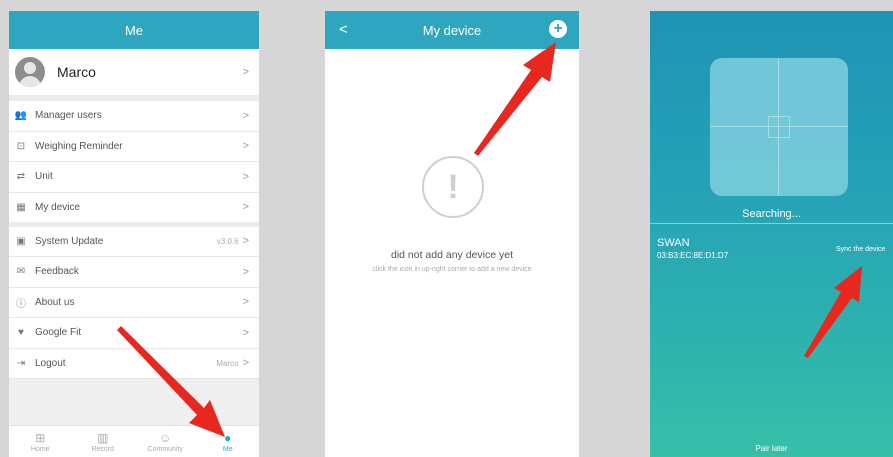 The width and height of the screenshot is (893, 457). I want to click on tab-record: ▥ Record, so click(103, 441).